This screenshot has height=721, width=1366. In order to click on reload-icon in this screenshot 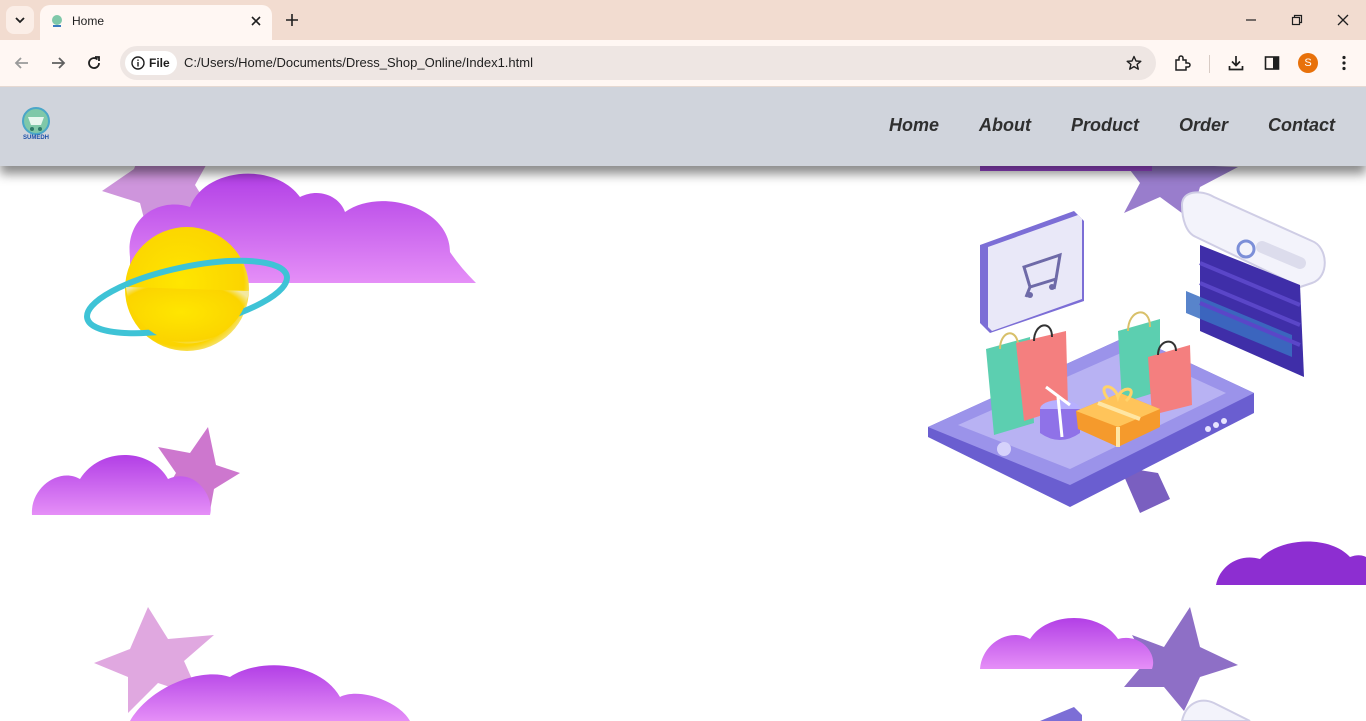, I will do `click(94, 62)`.